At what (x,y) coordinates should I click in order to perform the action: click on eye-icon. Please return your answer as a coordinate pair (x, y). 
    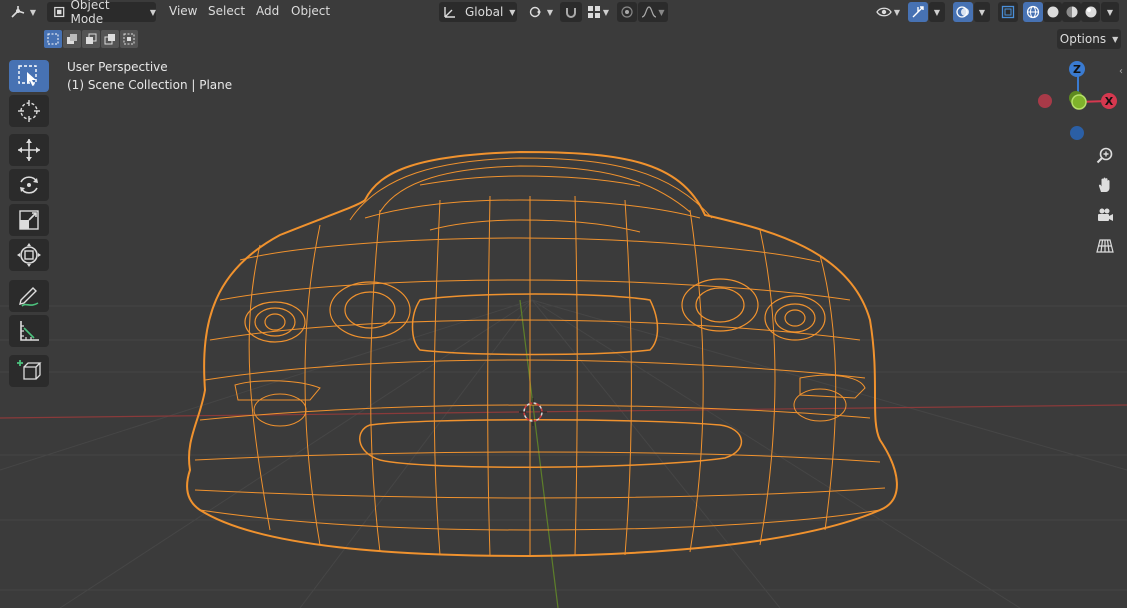
    Looking at the image, I should click on (884, 12).